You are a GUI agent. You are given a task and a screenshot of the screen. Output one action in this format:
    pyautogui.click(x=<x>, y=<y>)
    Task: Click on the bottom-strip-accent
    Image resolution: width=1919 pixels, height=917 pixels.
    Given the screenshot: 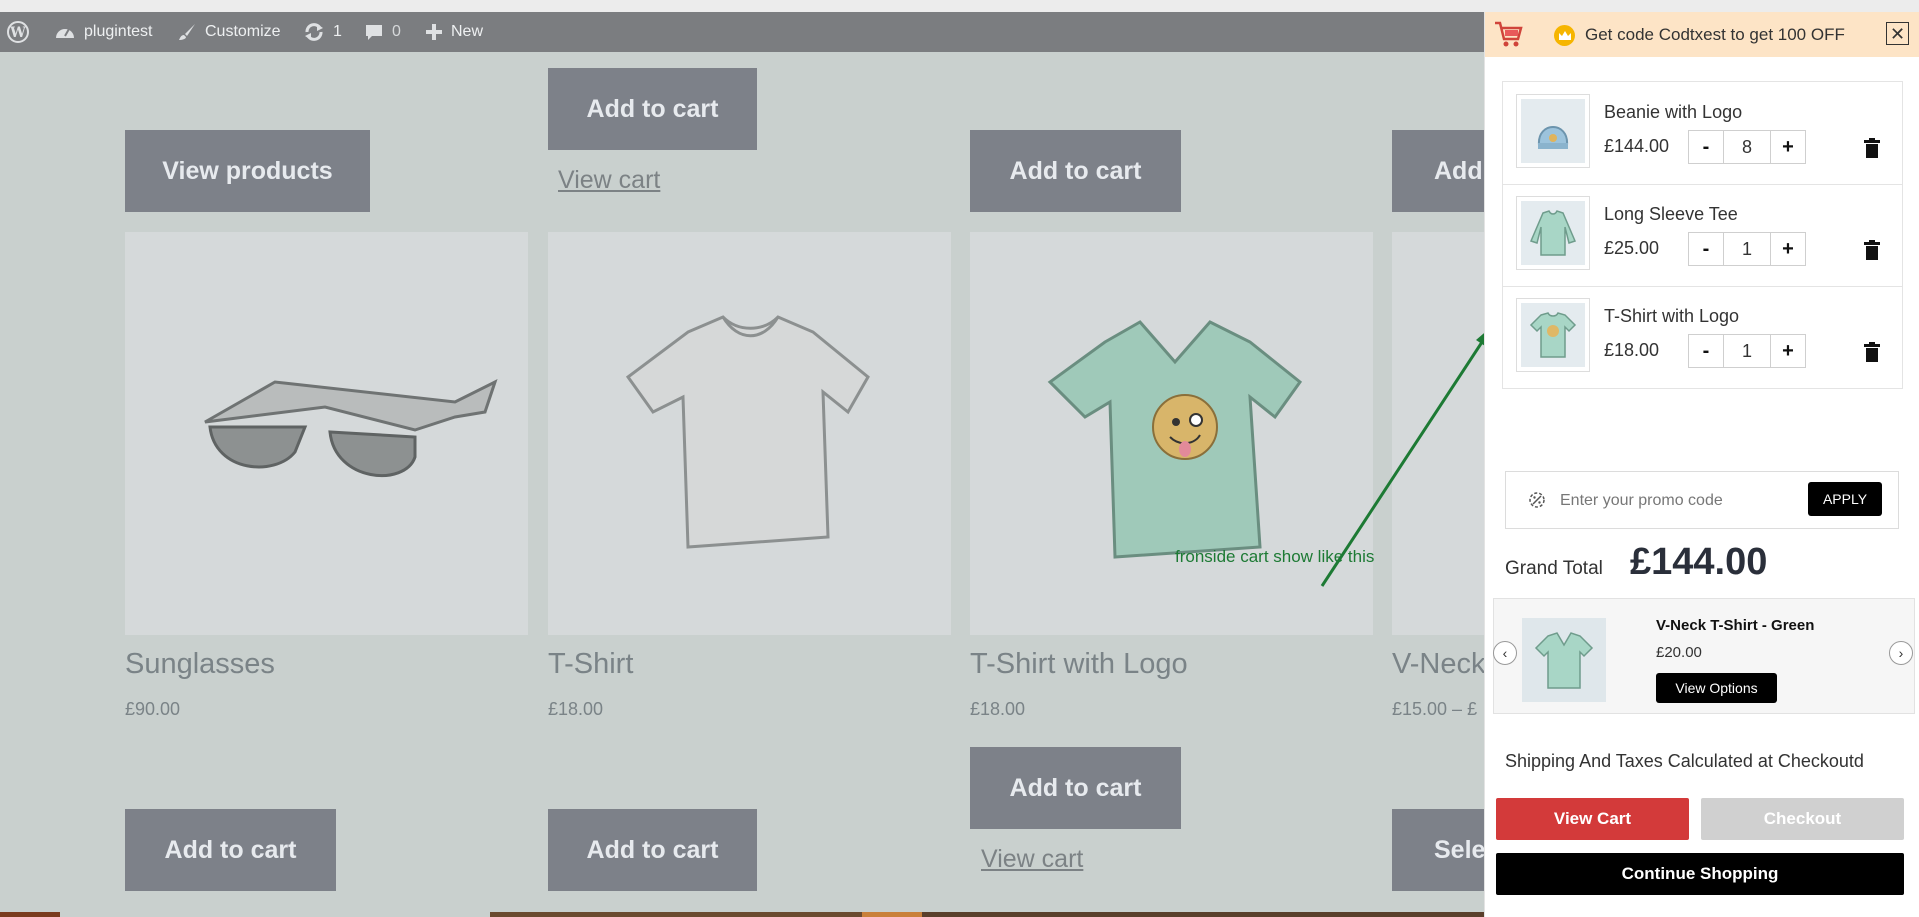 What is the action you would take?
    pyautogui.click(x=892, y=914)
    